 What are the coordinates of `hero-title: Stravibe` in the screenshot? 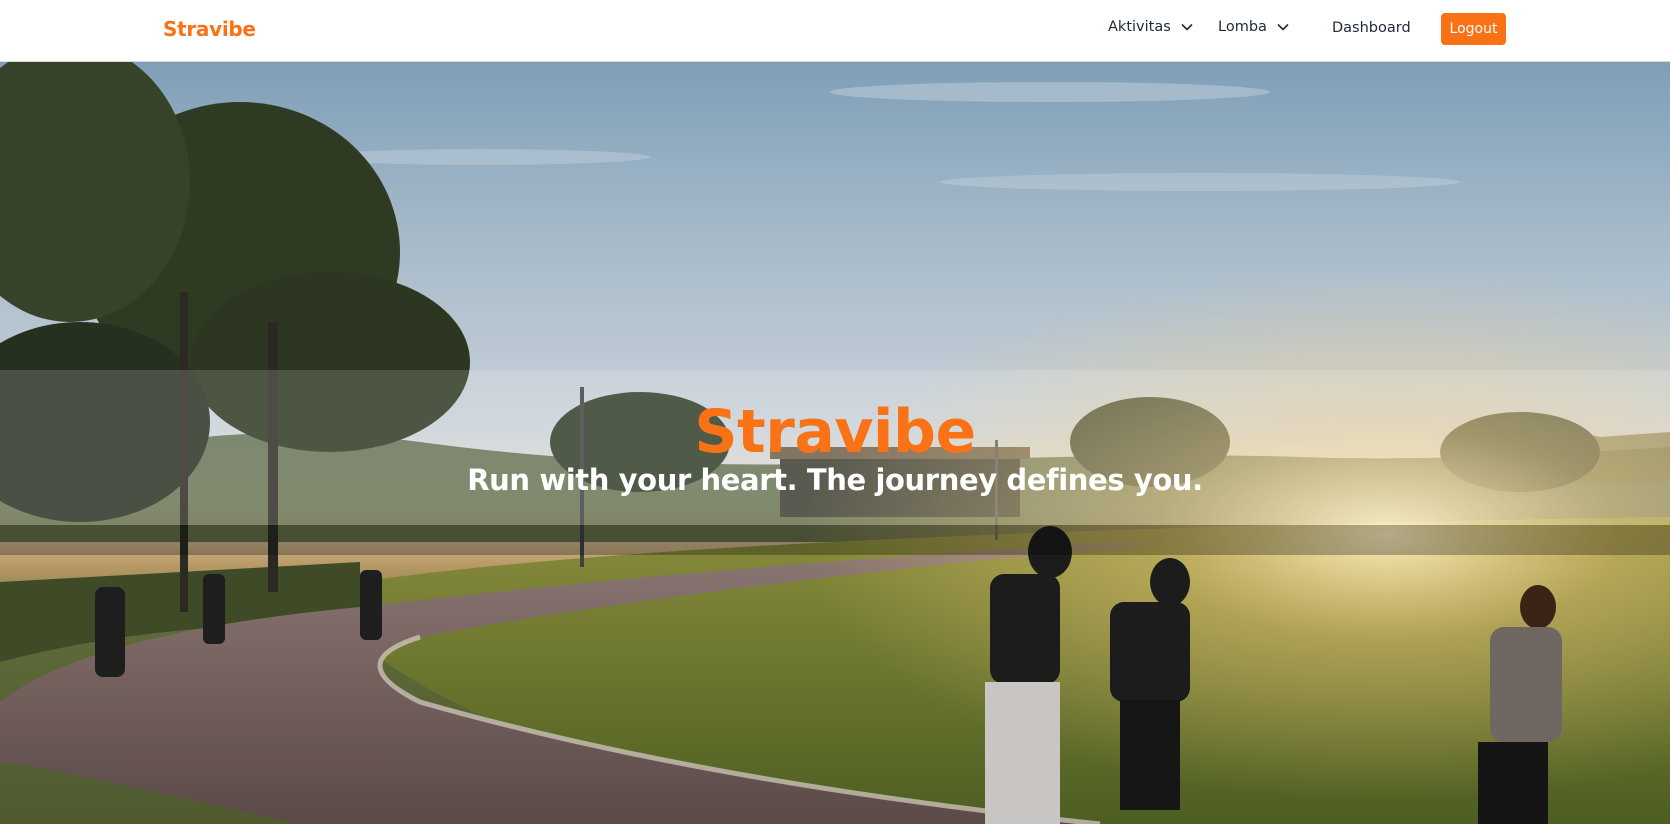 It's located at (835, 432).